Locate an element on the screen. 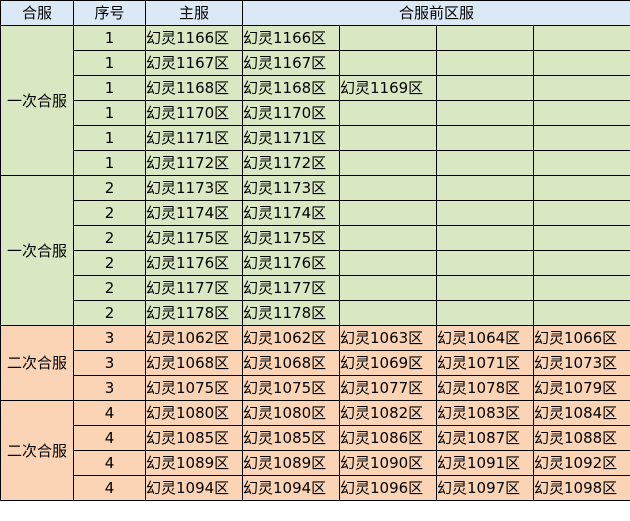 This screenshot has height=521, width=630. main-server-cell: 幻灵1170区 is located at coordinates (194, 113).